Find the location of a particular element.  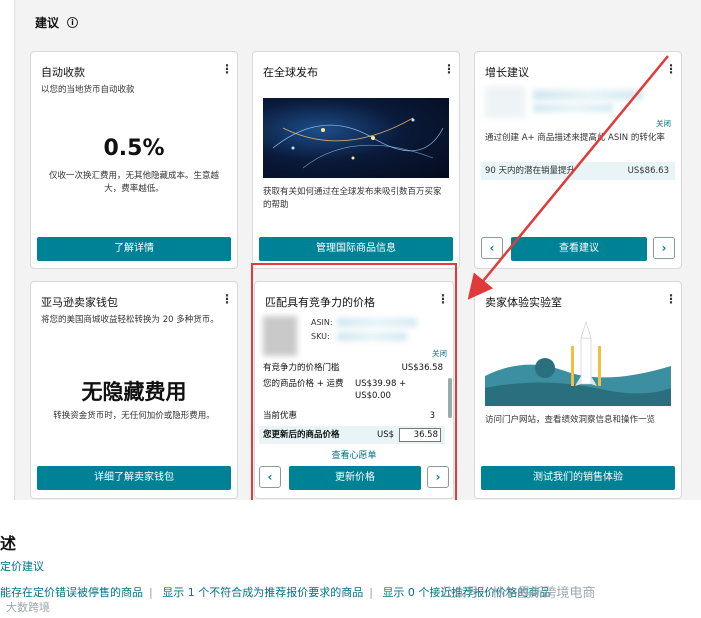

learn-more-button: 了解详情 is located at coordinates (134, 249).